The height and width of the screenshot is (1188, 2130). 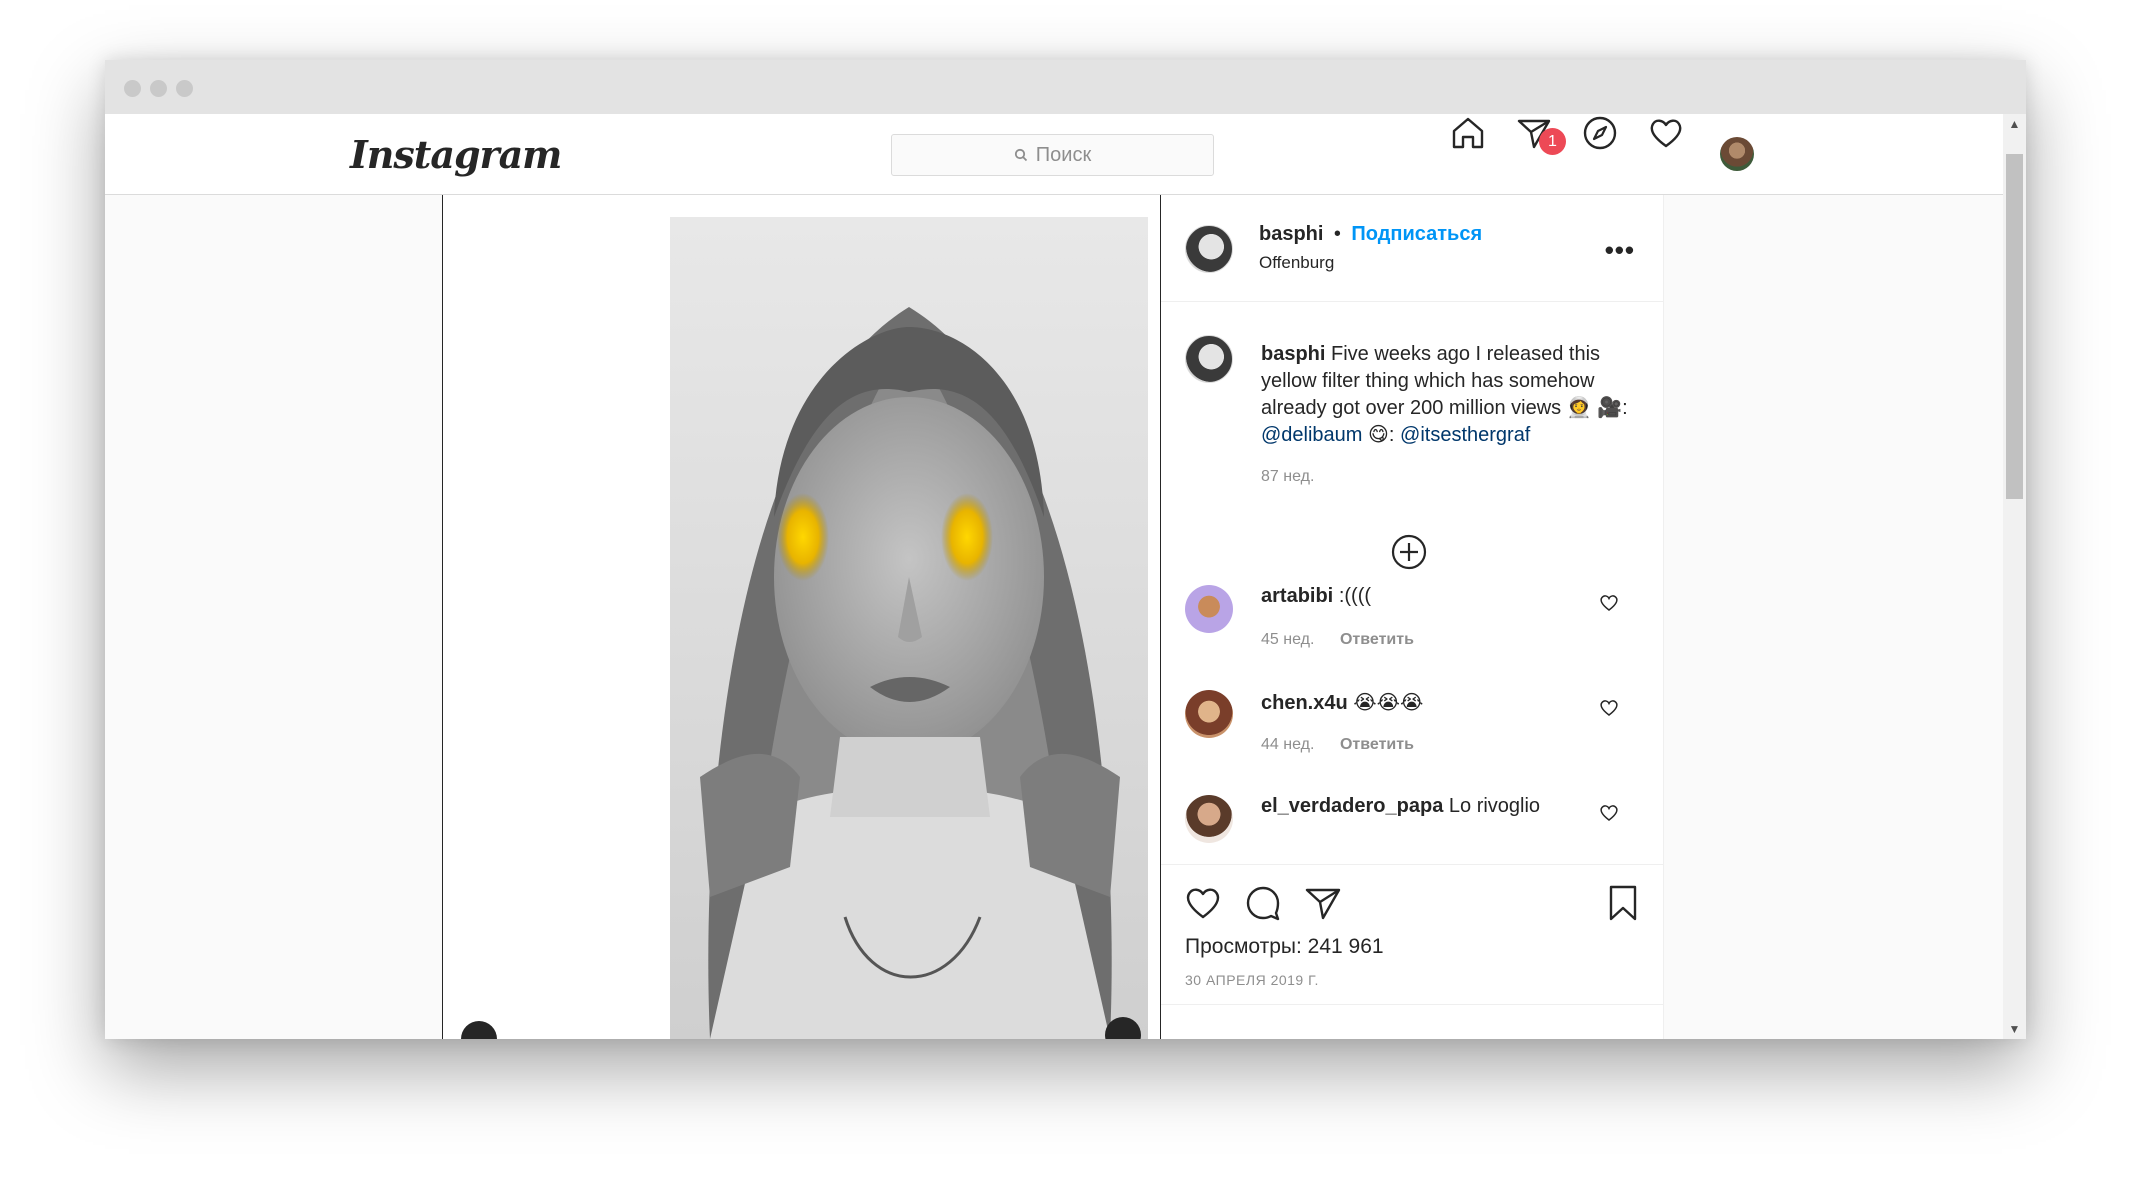 What do you see at coordinates (1579, 408) in the screenshot?
I see `emoji-astronaut: 👩‍🚀` at bounding box center [1579, 408].